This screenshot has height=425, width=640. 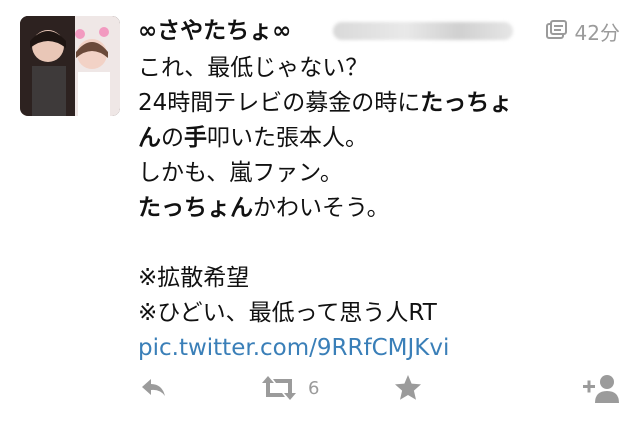 What do you see at coordinates (279, 103) in the screenshot?
I see `tweet-text-segment: 24時間テレビの募金の時に` at bounding box center [279, 103].